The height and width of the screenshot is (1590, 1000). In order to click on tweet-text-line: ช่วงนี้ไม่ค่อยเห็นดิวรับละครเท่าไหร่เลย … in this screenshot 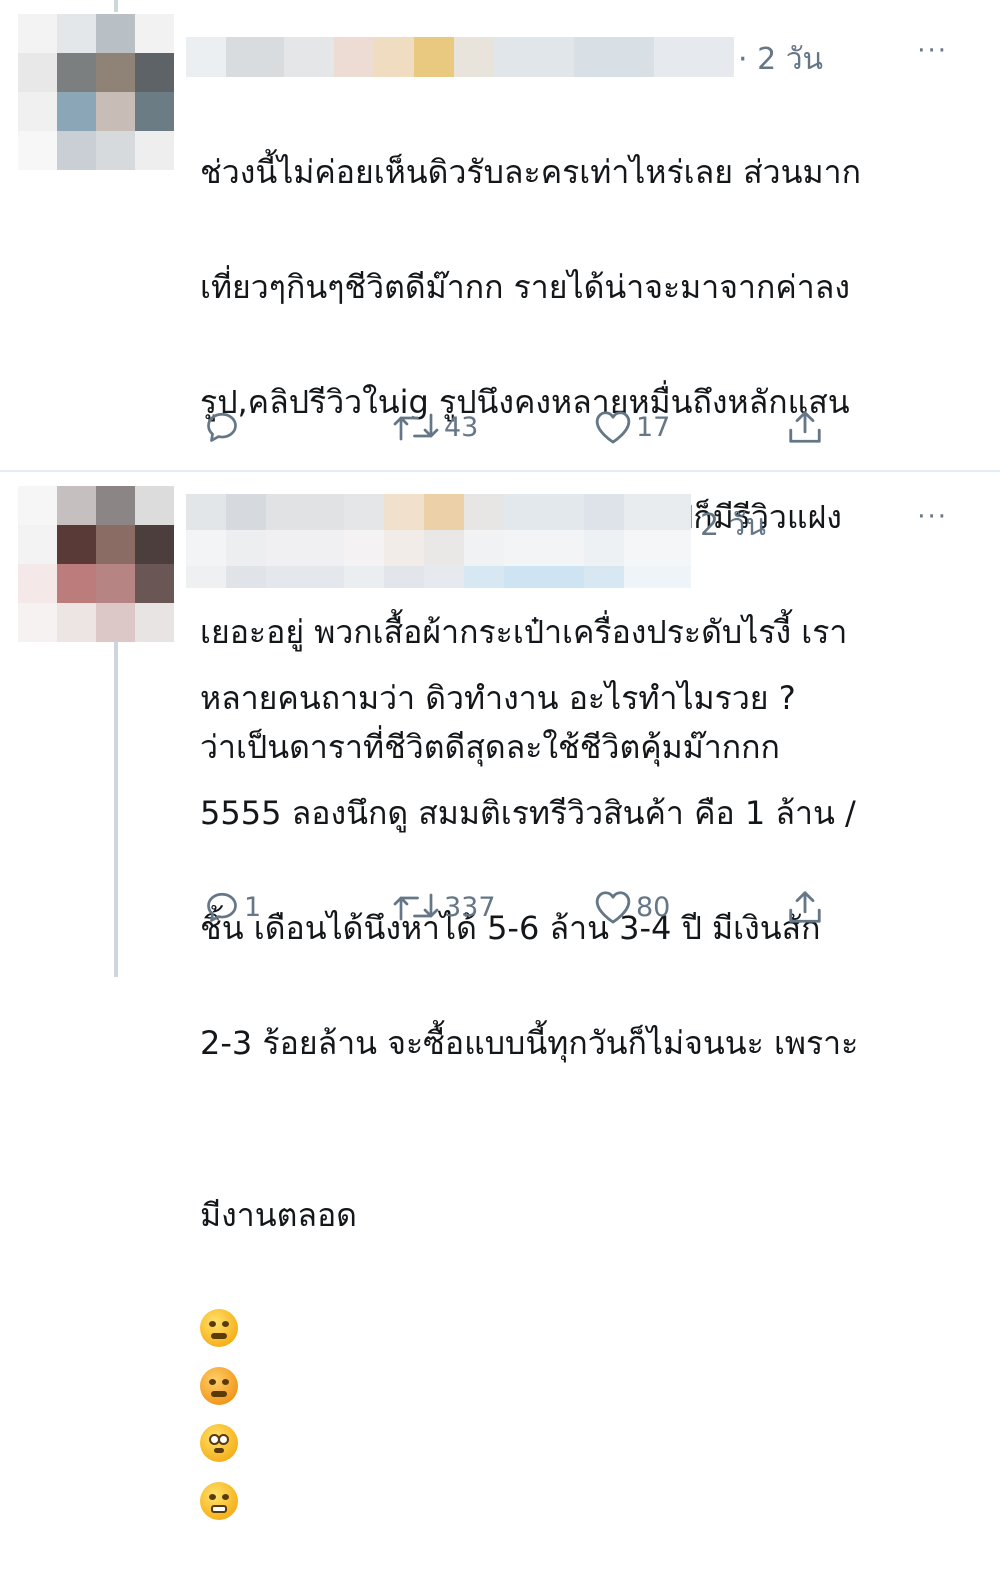, I will do `click(530, 171)`.